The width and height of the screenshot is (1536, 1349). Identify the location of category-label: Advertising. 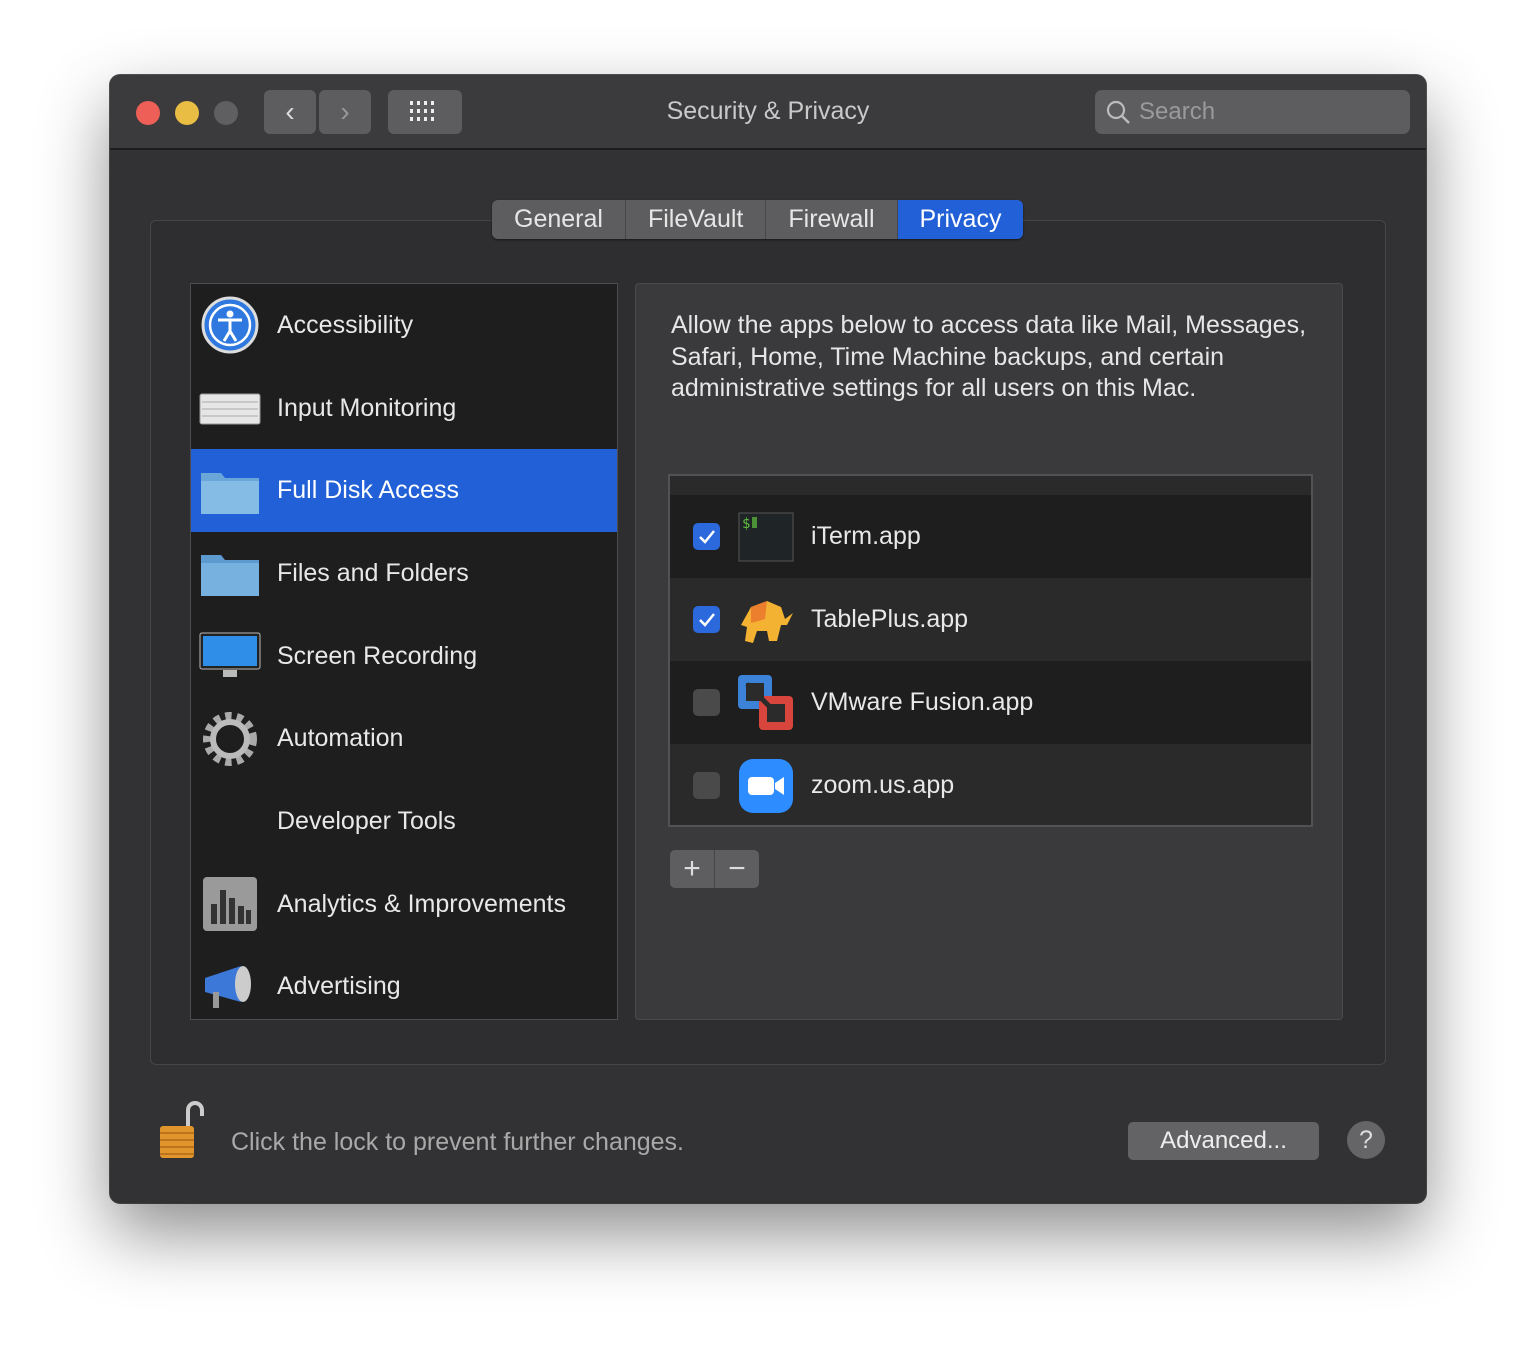
(339, 986).